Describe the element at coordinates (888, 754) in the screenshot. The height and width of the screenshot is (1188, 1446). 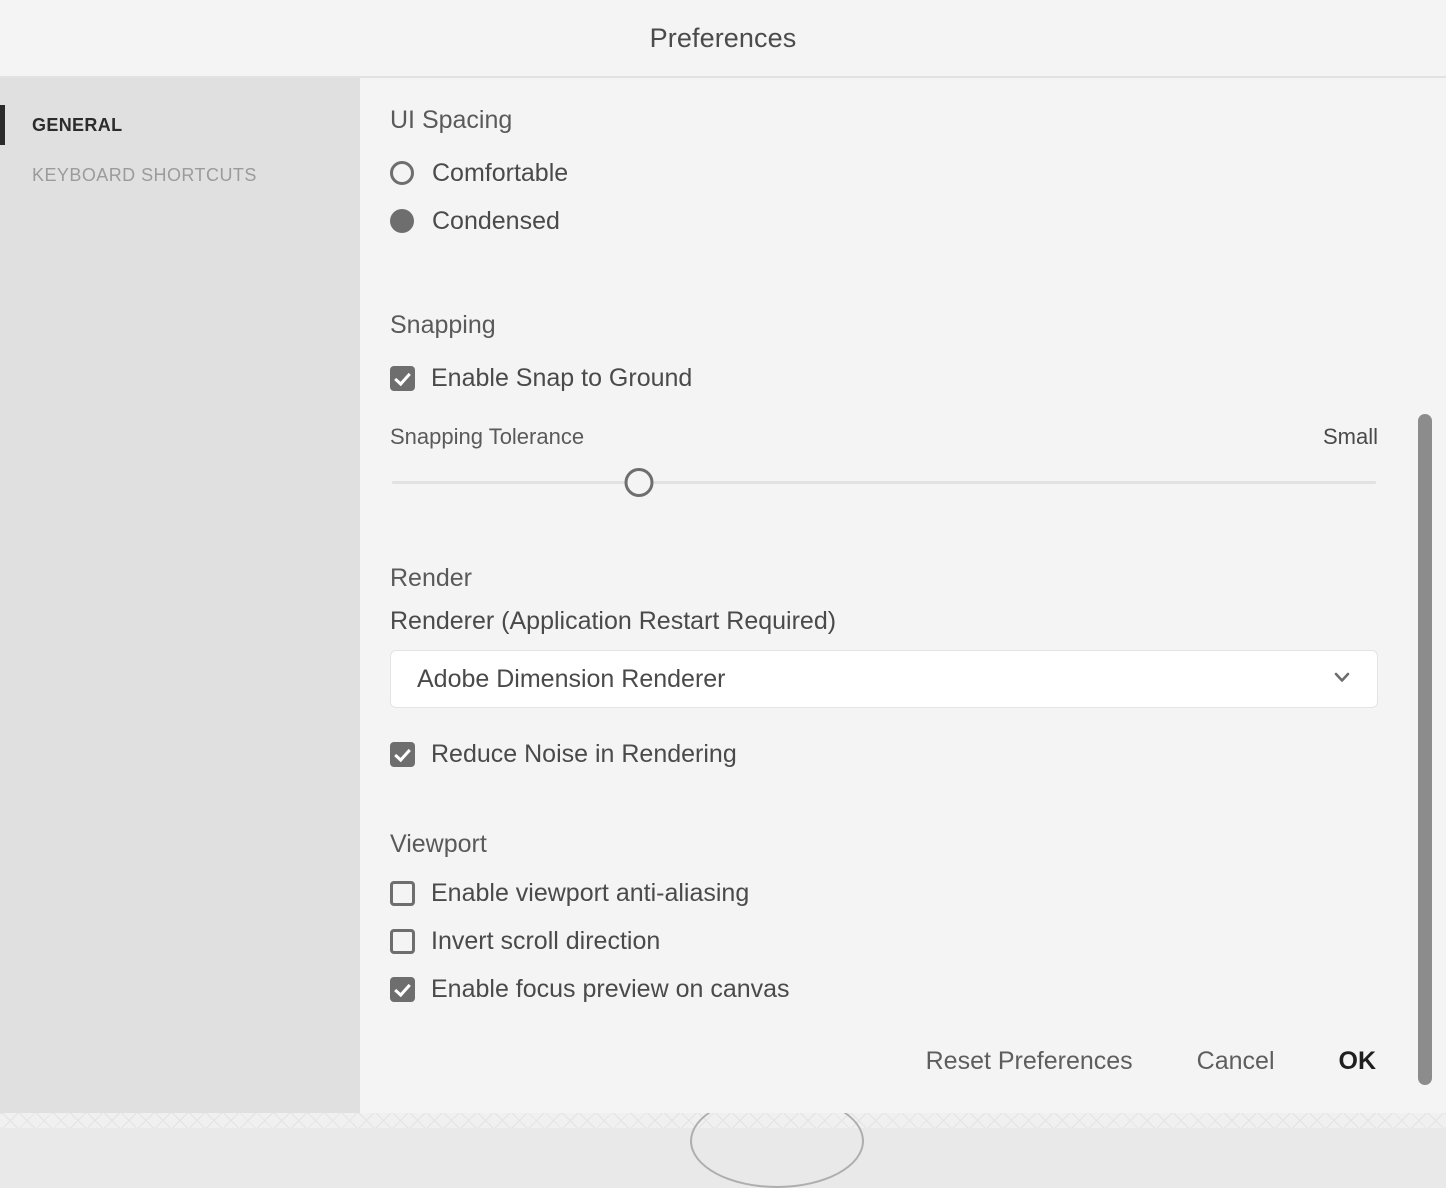
I see `checkbox-reduce-noise-in-rendering: Reduce Noise in Rendering` at that location.